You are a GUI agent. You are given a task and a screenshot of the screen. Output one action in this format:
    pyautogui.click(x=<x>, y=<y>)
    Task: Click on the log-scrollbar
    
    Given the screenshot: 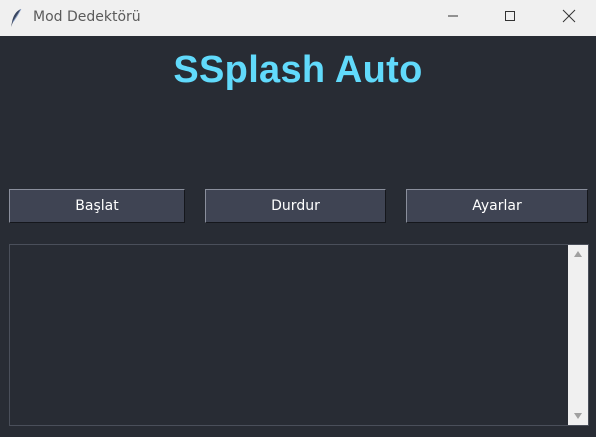 What is the action you would take?
    pyautogui.click(x=578, y=335)
    